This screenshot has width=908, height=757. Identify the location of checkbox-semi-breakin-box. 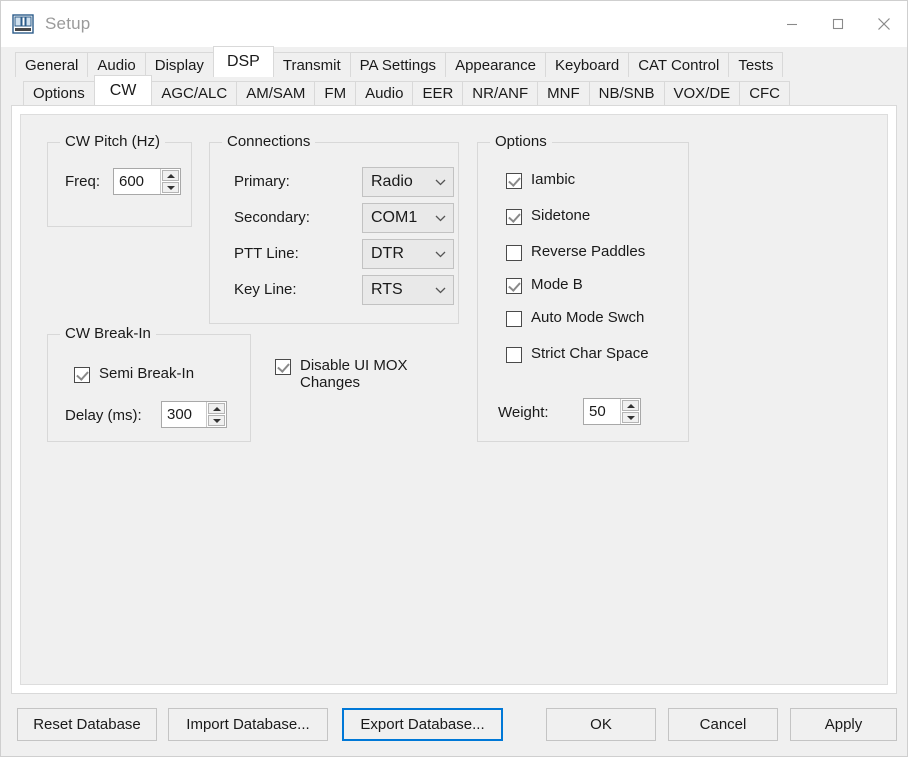
(82, 375).